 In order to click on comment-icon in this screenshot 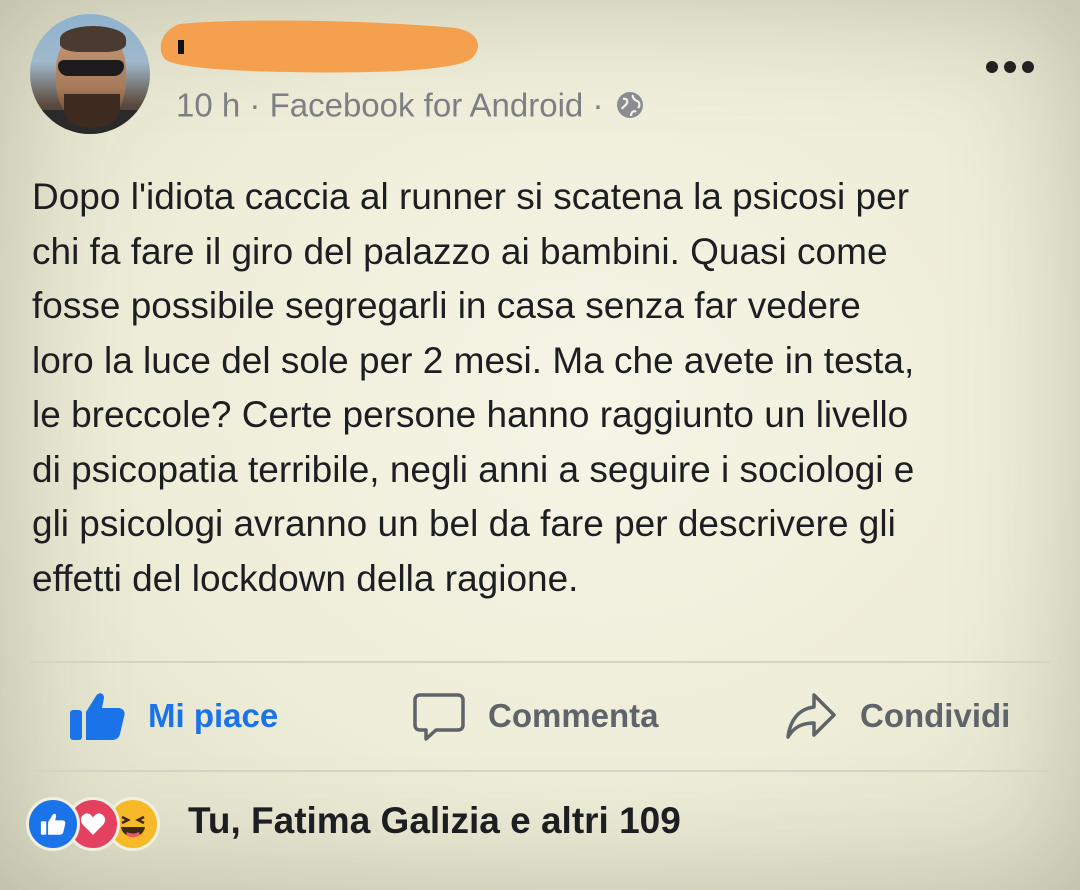, I will do `click(439, 717)`.